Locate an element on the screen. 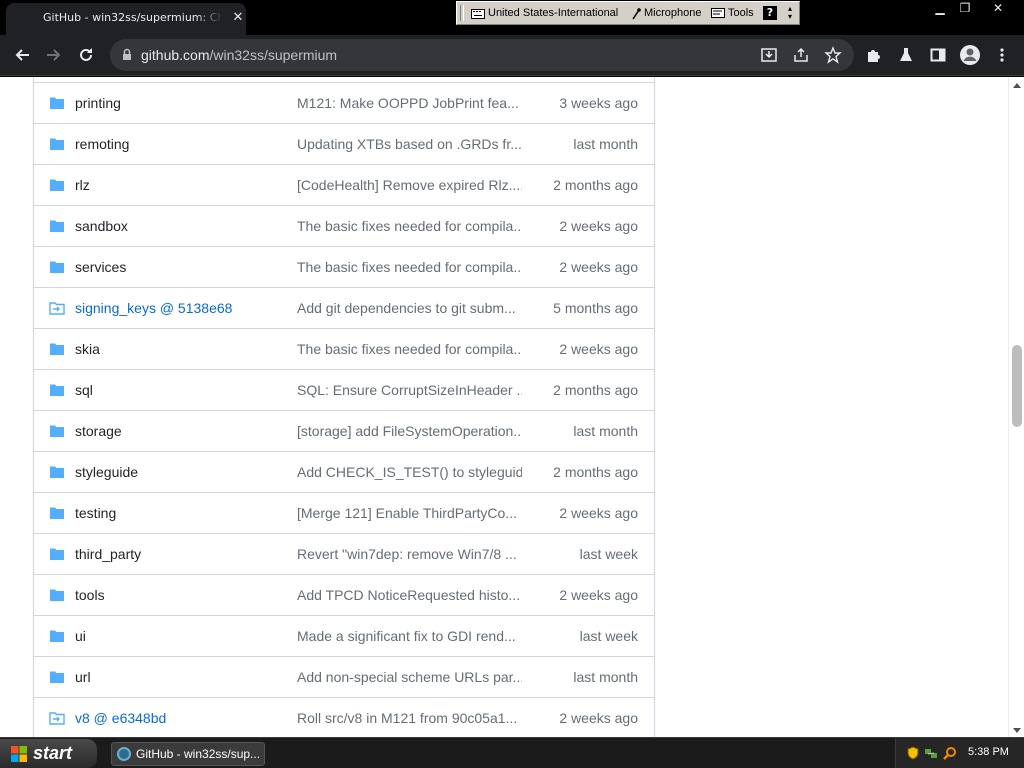  scroll-up-arrow-icon is located at coordinates (1017, 85).